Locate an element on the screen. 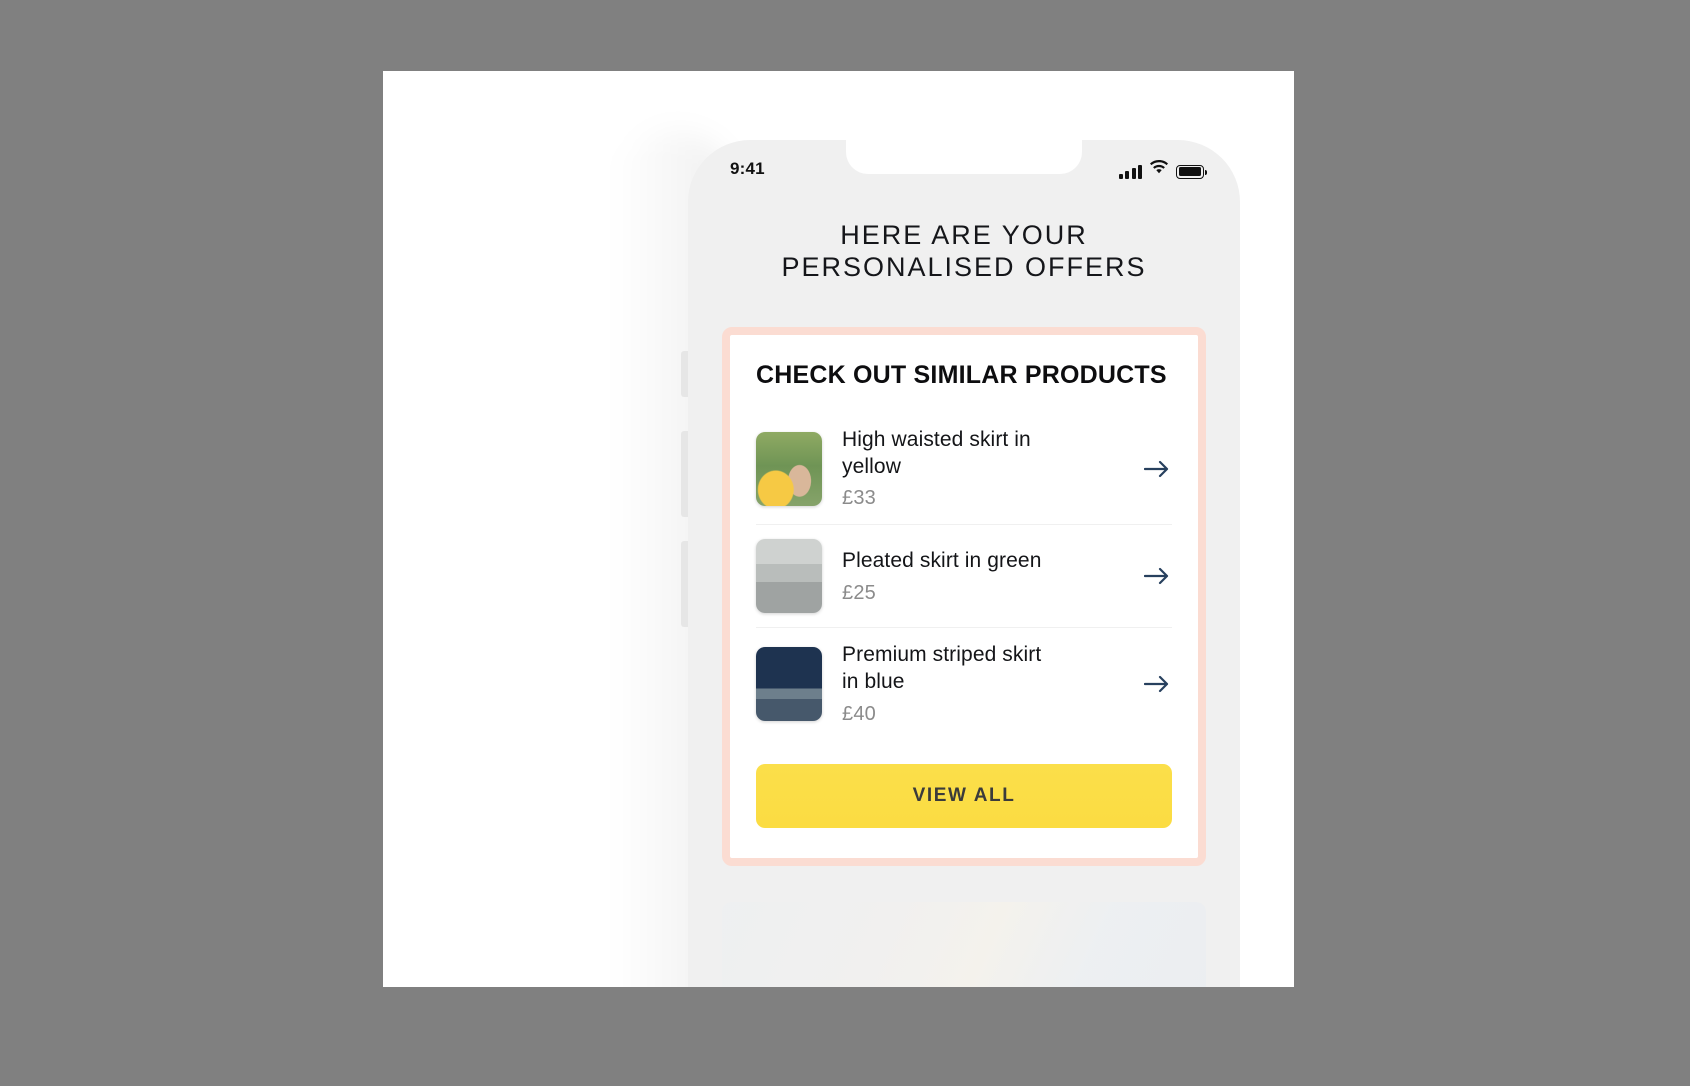 The height and width of the screenshot is (1086, 1690). product-info: Premium striped skirt in blue £40 is located at coordinates (982, 684).